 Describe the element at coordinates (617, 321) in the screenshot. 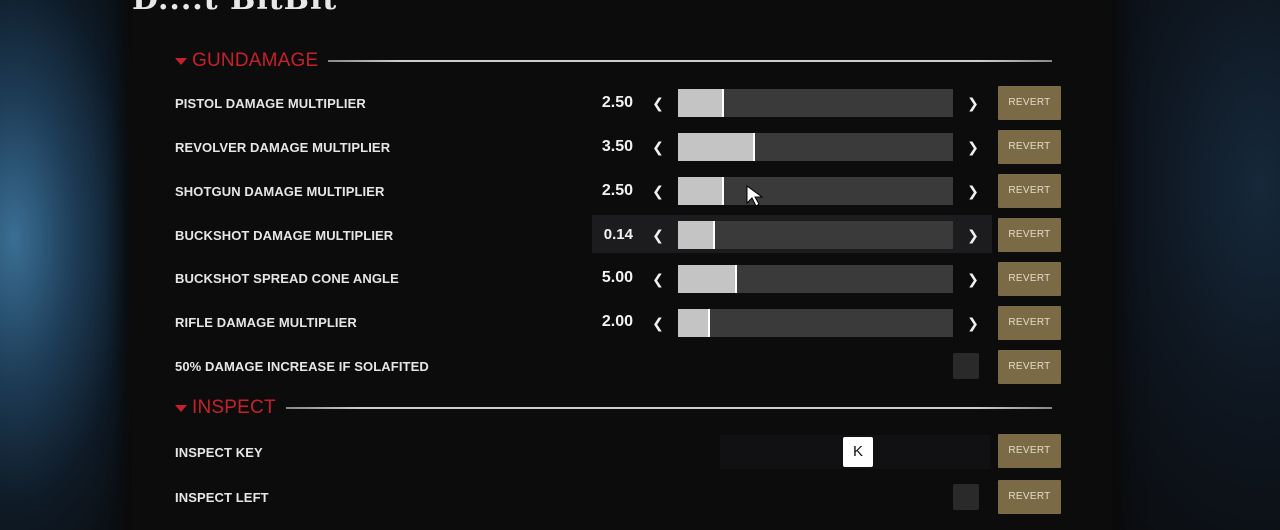

I see `setting-value: 2.00` at that location.